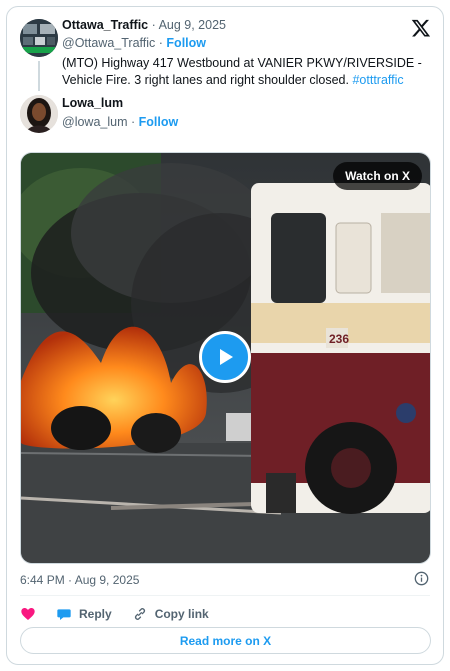 Image resolution: width=450 pixels, height=671 pixels. I want to click on play-button, so click(225, 357).